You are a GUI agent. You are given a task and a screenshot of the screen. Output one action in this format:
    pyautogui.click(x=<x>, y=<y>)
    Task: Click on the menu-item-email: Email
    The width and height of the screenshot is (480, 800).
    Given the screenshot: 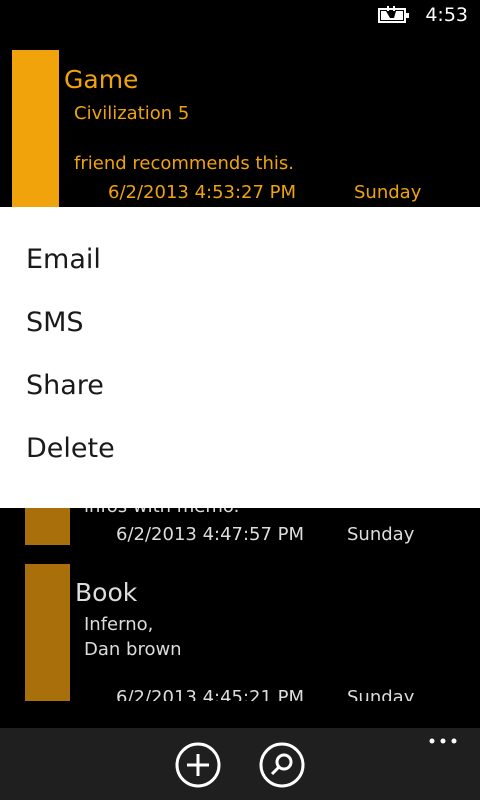 What is the action you would take?
    pyautogui.click(x=63, y=259)
    